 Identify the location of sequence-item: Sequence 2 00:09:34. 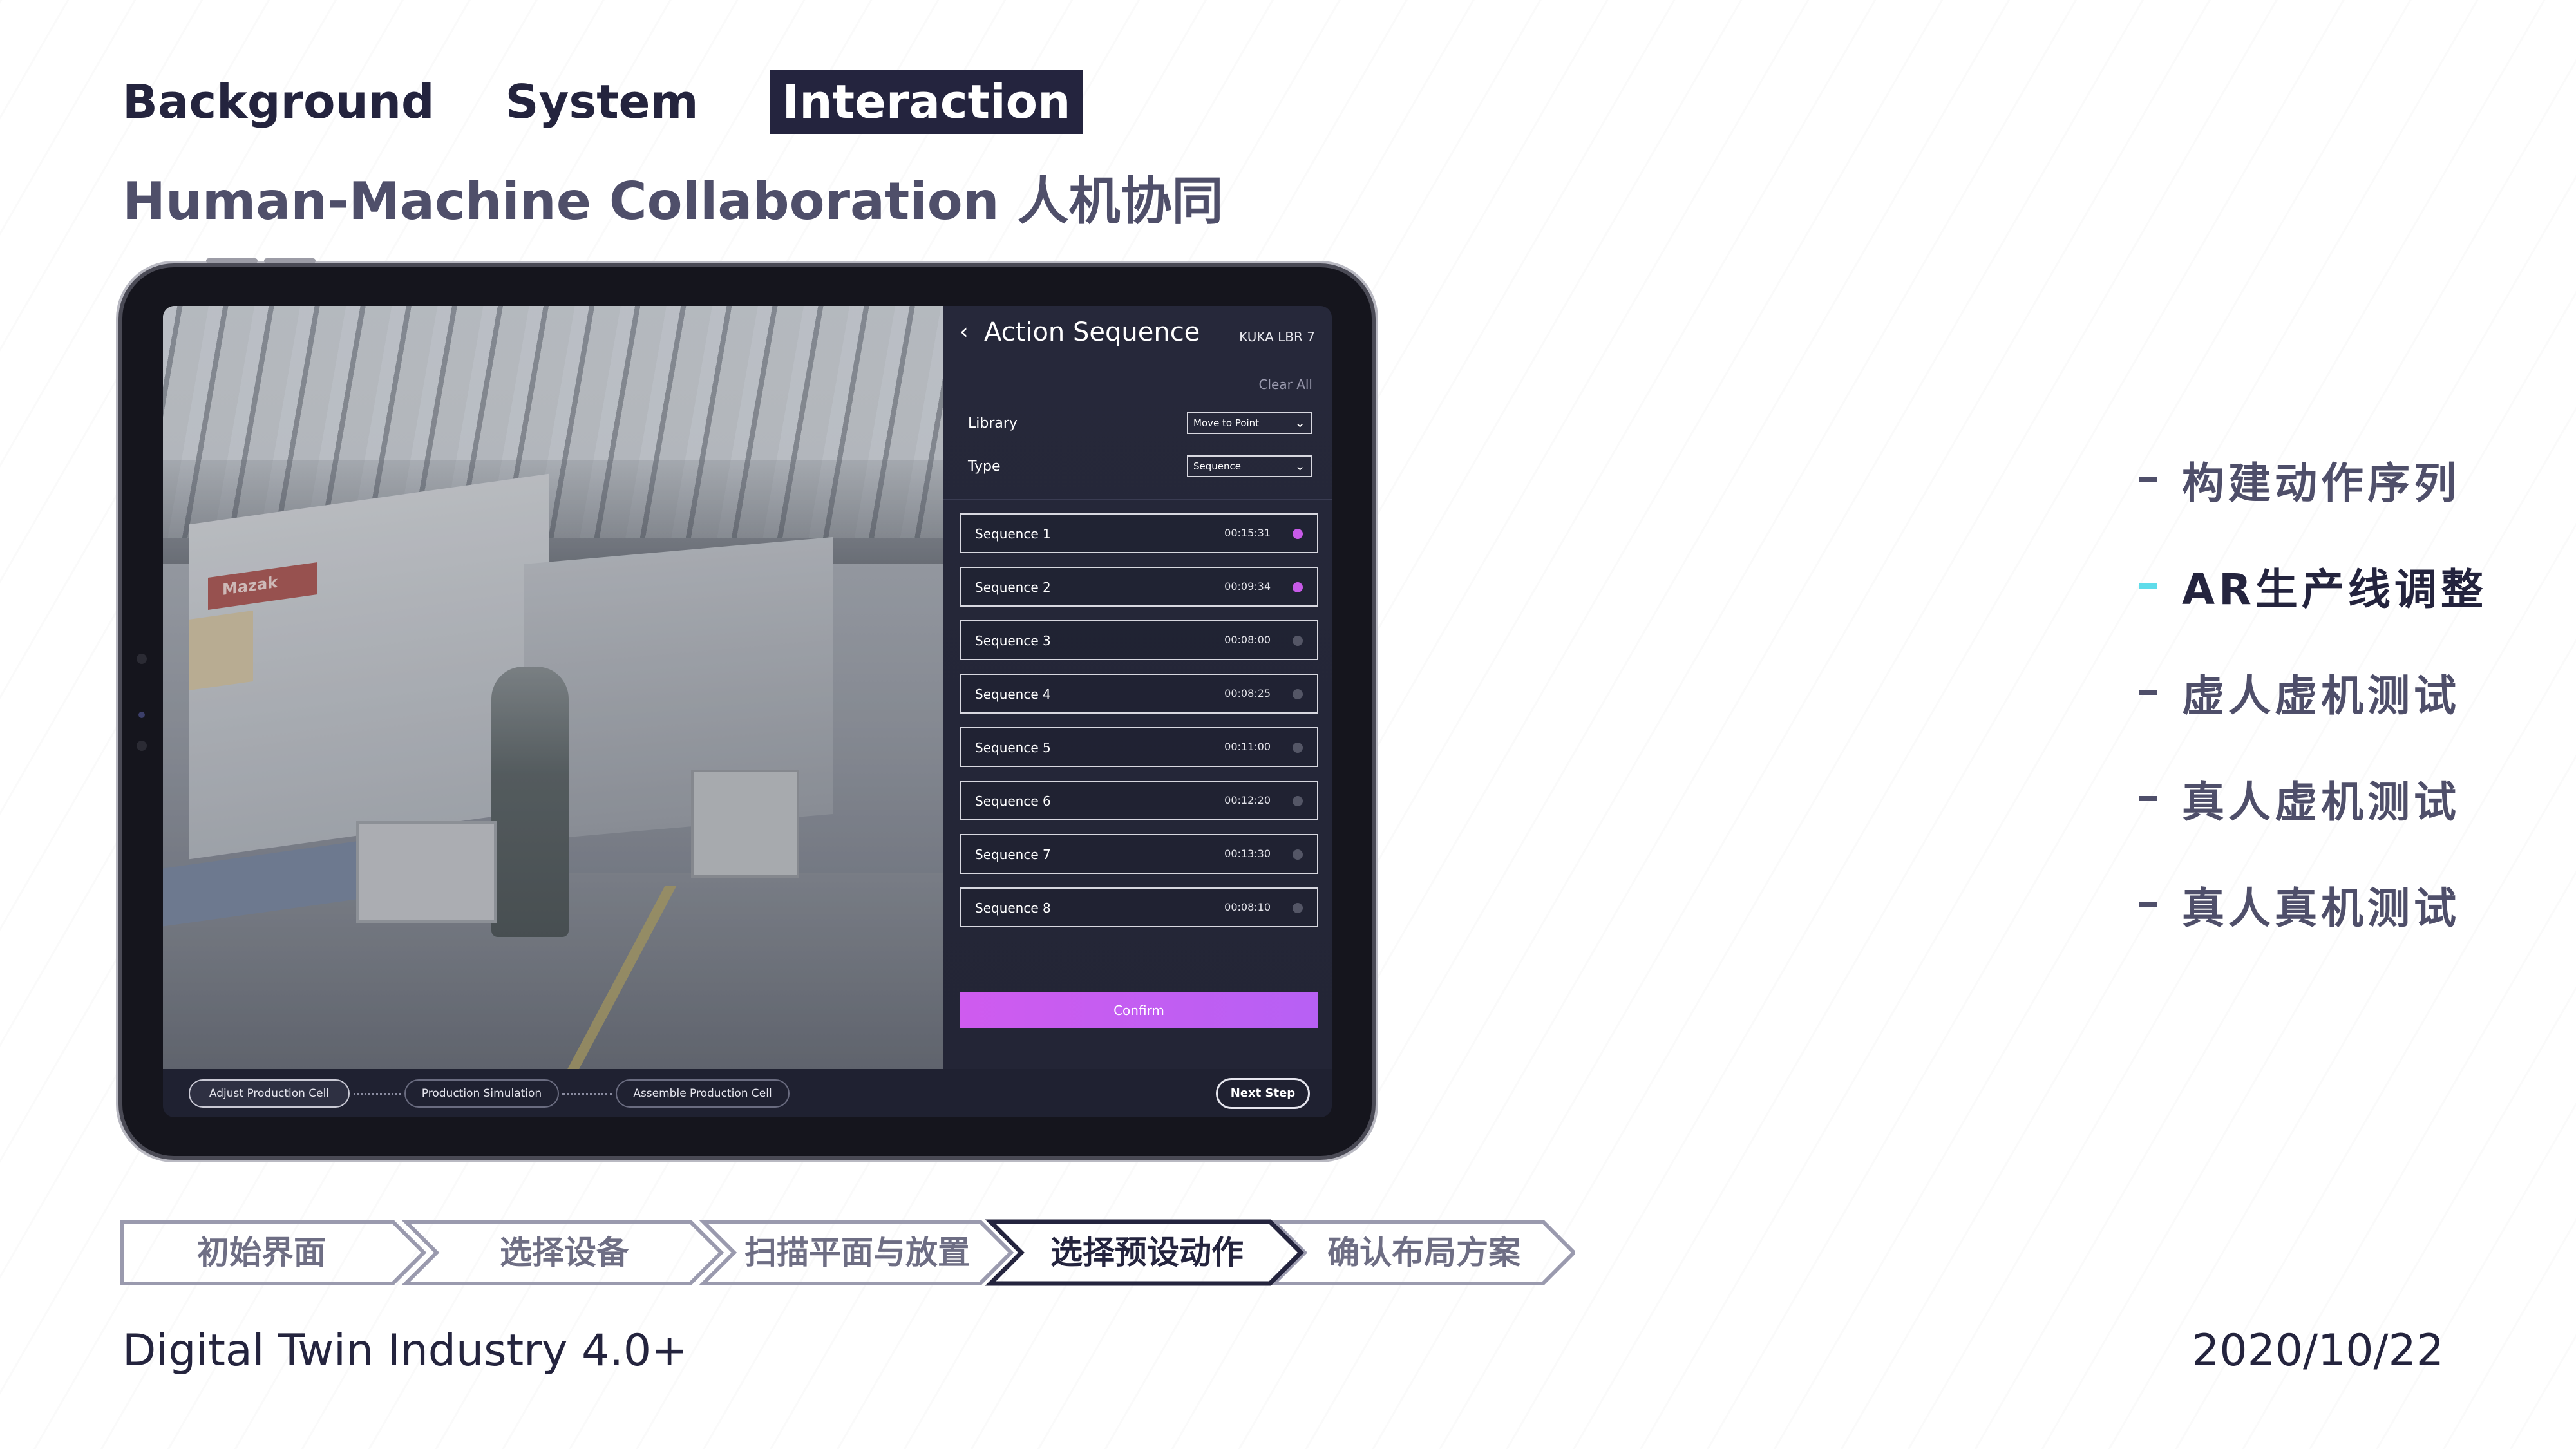
(1139, 587).